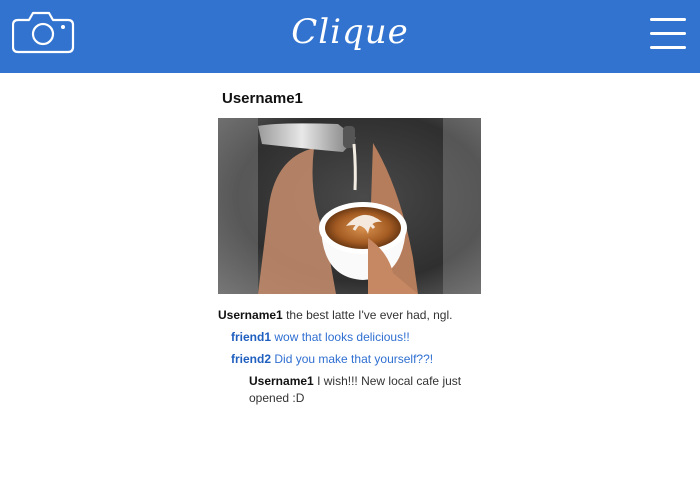 This screenshot has width=700, height=500. Describe the element at coordinates (349, 206) in the screenshot. I see `post-photo` at that location.